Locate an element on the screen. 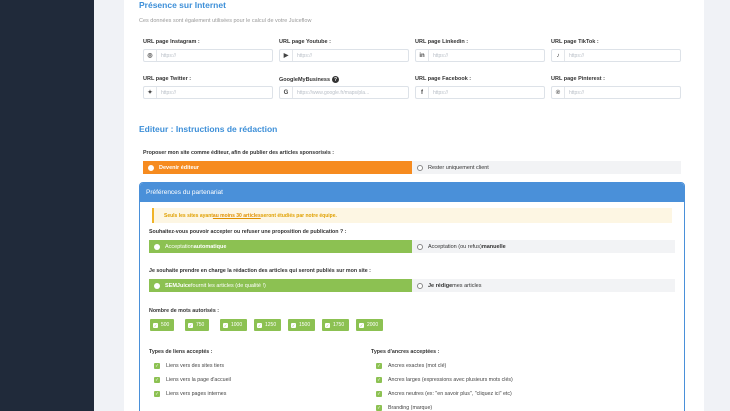 This screenshot has height=411, width=730. tiktok-icon: ♪ is located at coordinates (558, 55).